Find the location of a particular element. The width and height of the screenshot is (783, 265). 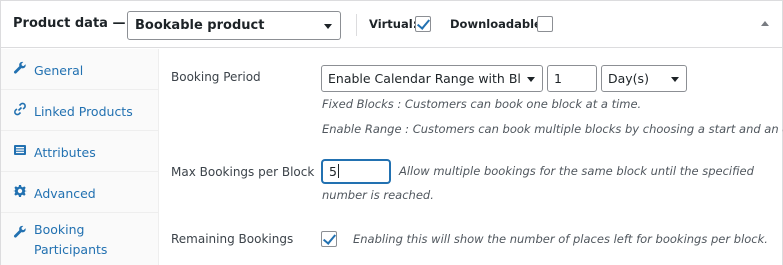

tab-general-label: General is located at coordinates (59, 70).